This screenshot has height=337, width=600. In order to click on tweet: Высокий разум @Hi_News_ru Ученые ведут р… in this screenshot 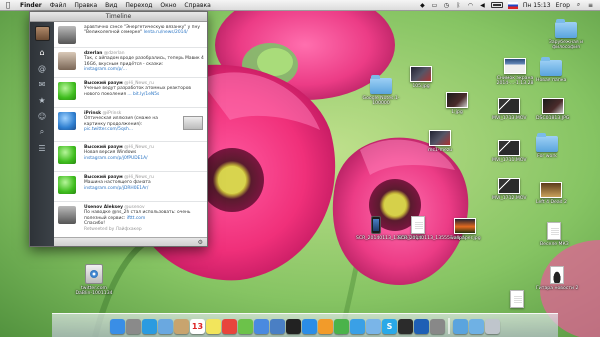, I will do `click(130, 93)`.